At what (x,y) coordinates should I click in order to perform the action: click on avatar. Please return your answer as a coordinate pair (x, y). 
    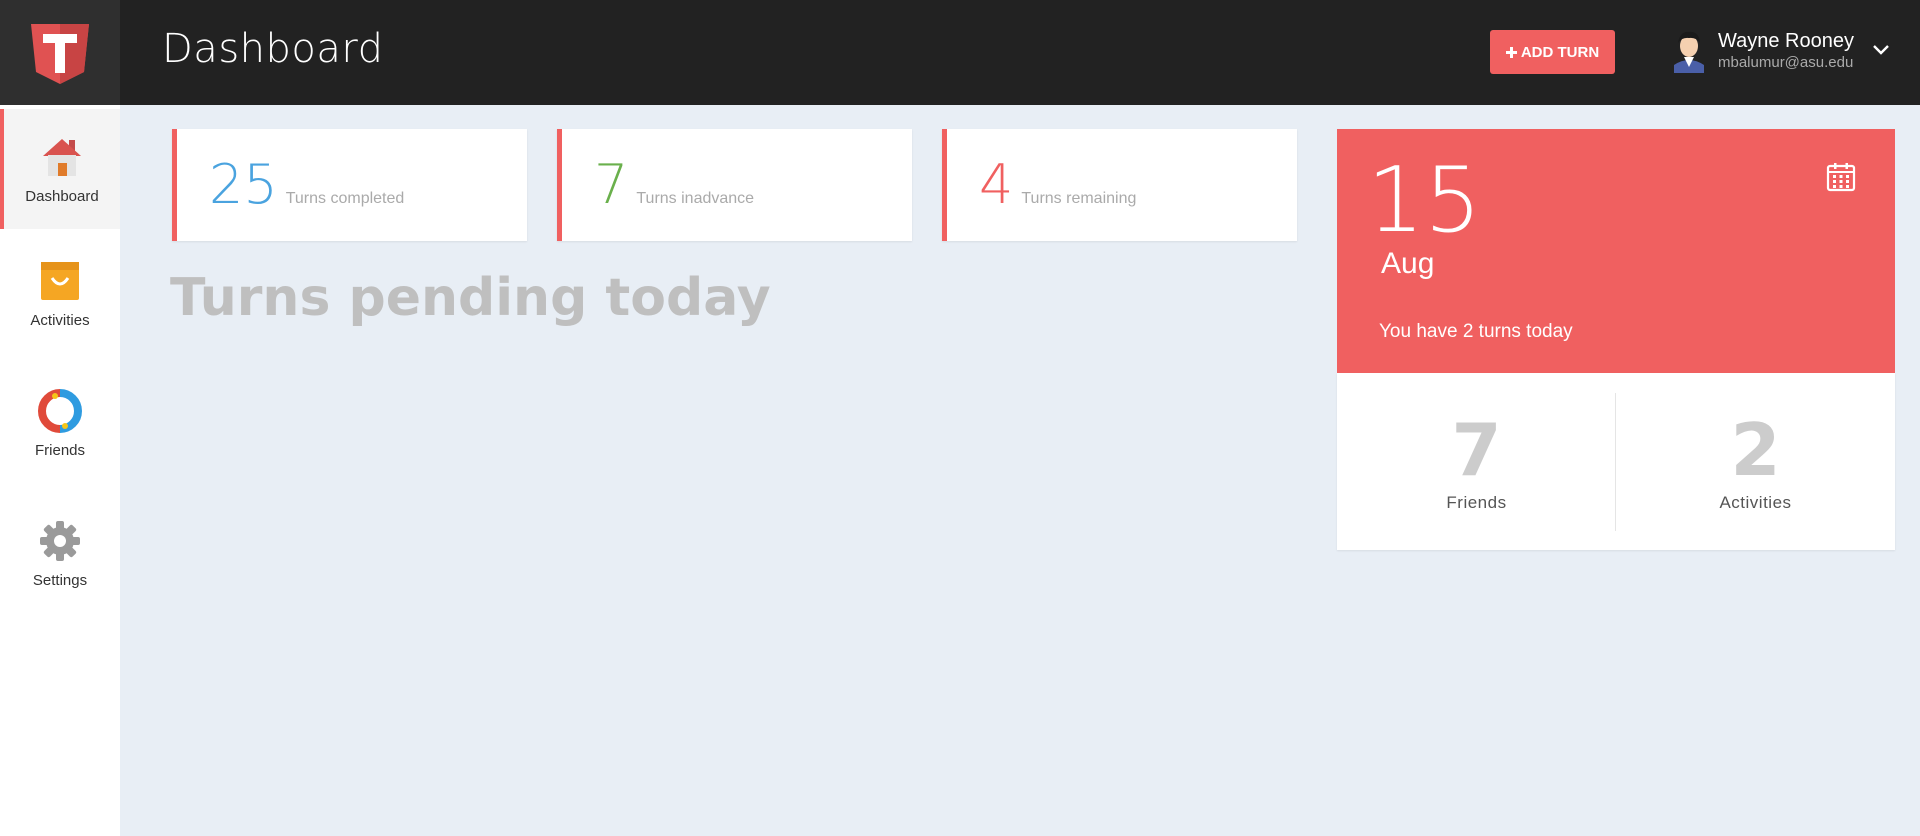
    Looking at the image, I should click on (1689, 52).